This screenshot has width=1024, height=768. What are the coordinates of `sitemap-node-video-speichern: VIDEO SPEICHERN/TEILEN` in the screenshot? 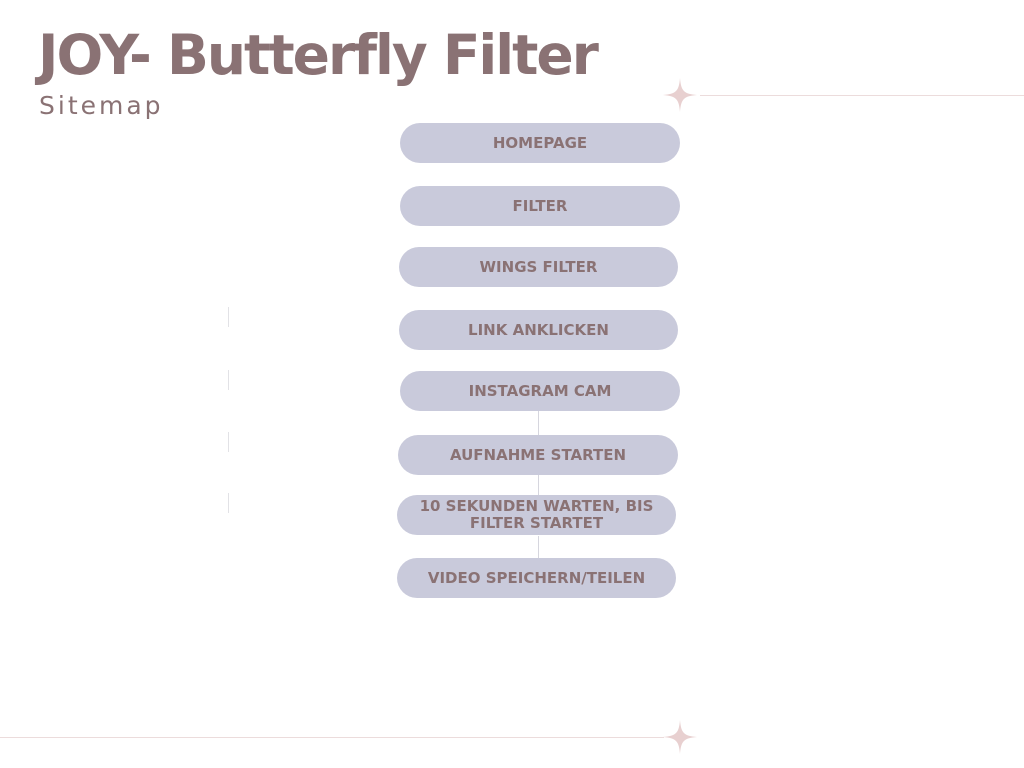 It's located at (536, 578).